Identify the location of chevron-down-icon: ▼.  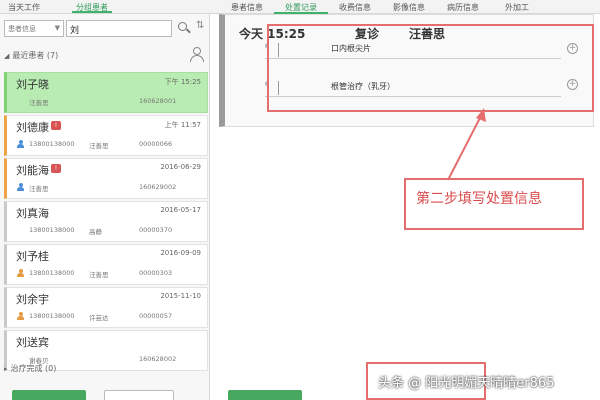
(57, 28).